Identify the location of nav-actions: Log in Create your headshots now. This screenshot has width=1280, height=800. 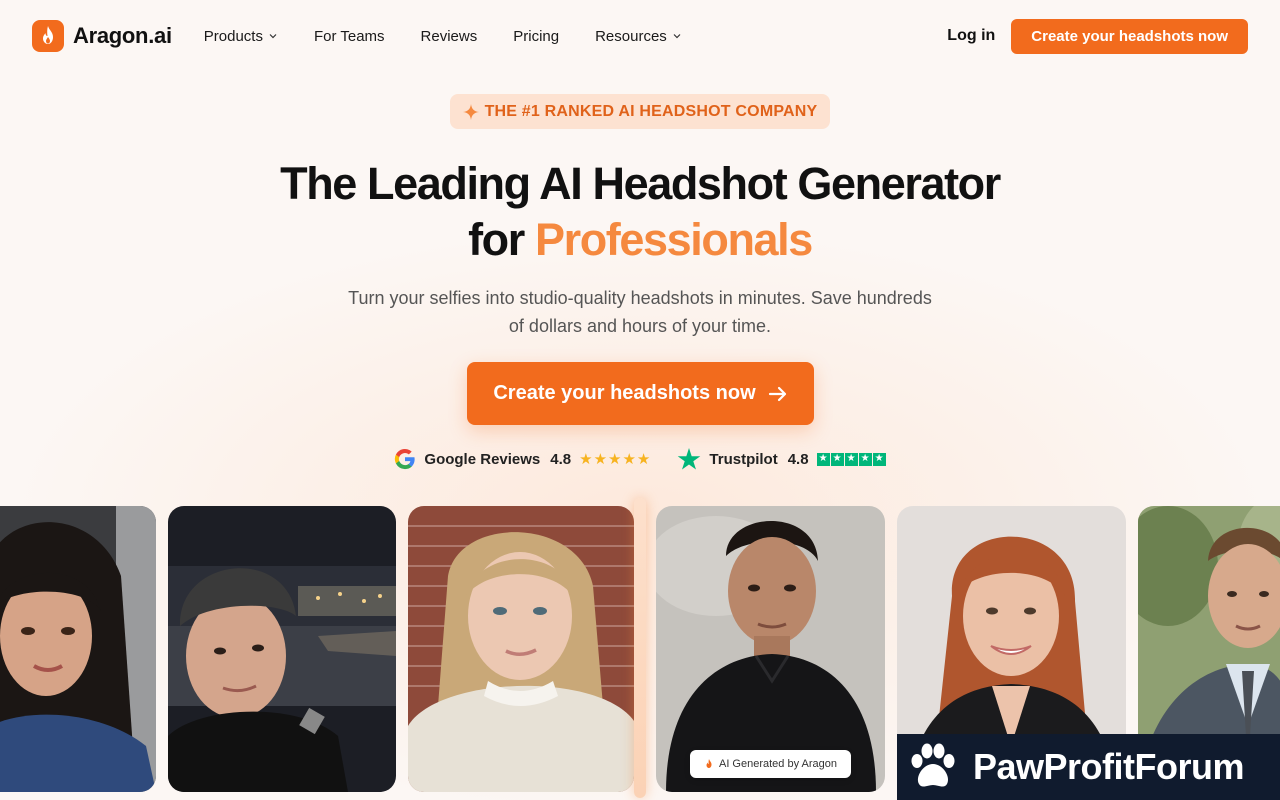
(1097, 36).